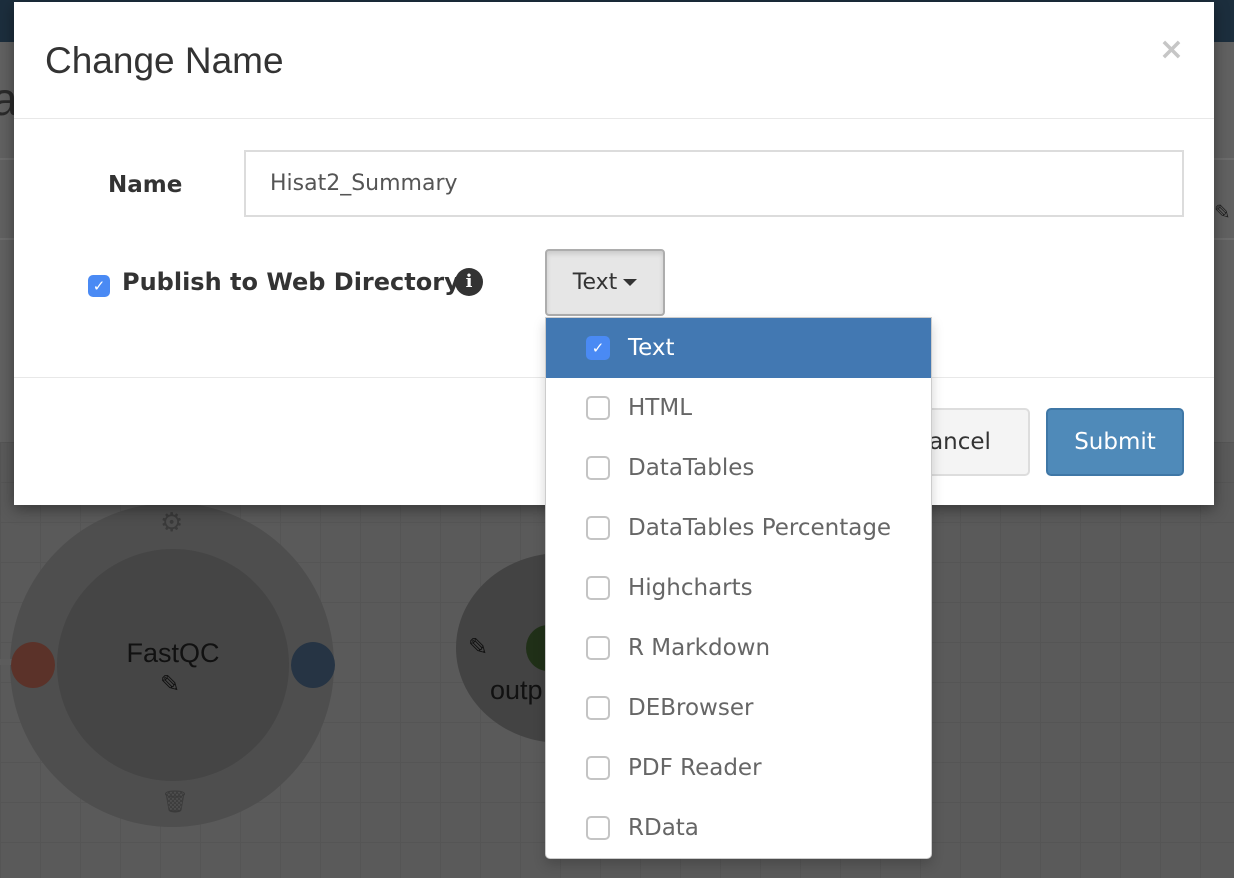 This screenshot has height=878, width=1234. What do you see at coordinates (714, 183) in the screenshot?
I see `name-input` at bounding box center [714, 183].